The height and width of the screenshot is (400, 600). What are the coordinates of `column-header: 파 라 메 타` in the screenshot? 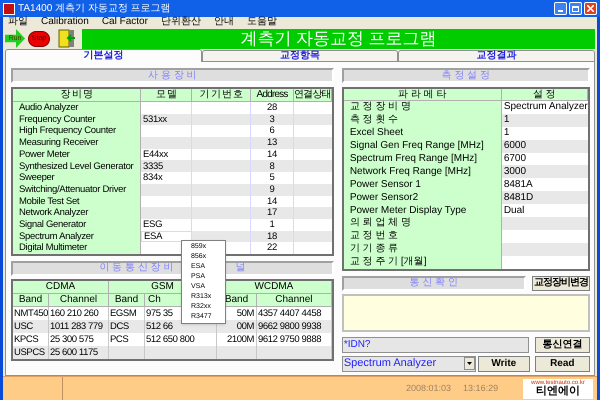 It's located at (423, 95).